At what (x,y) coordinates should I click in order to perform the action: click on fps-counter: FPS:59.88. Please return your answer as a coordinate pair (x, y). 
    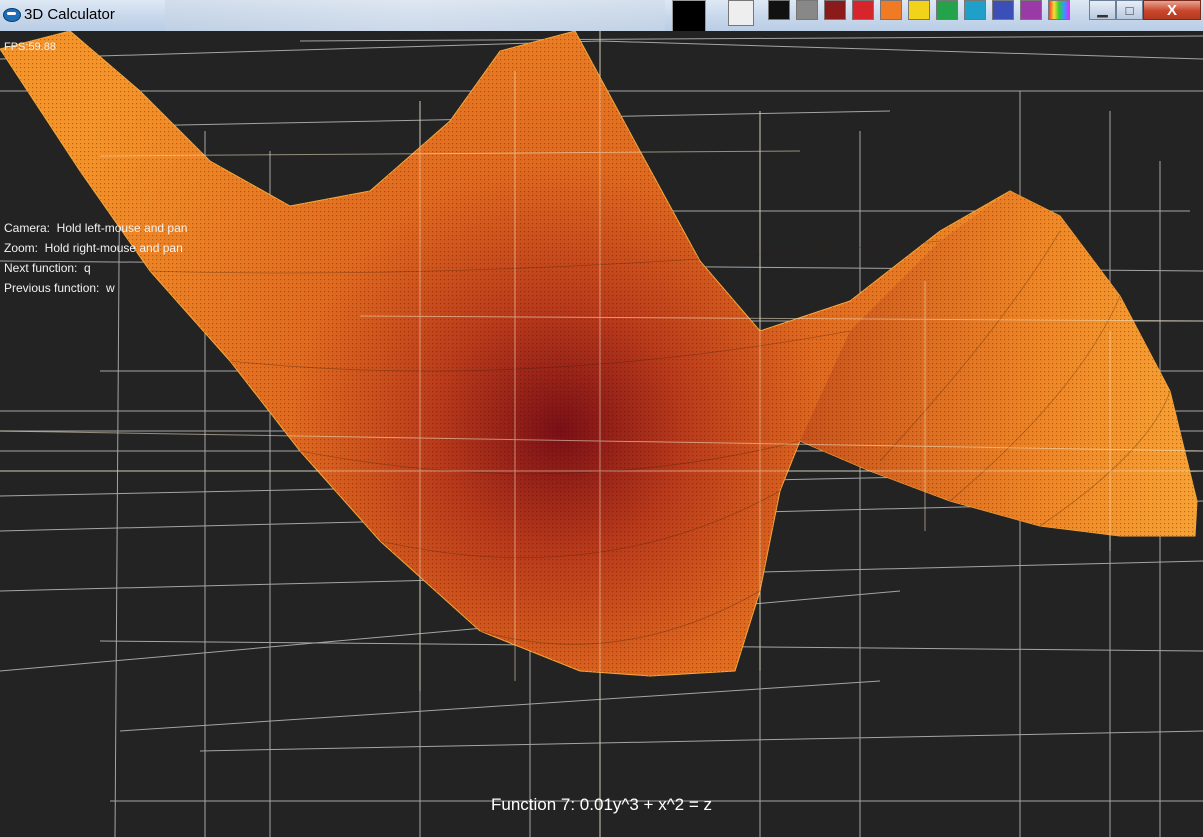
    Looking at the image, I should click on (30, 47).